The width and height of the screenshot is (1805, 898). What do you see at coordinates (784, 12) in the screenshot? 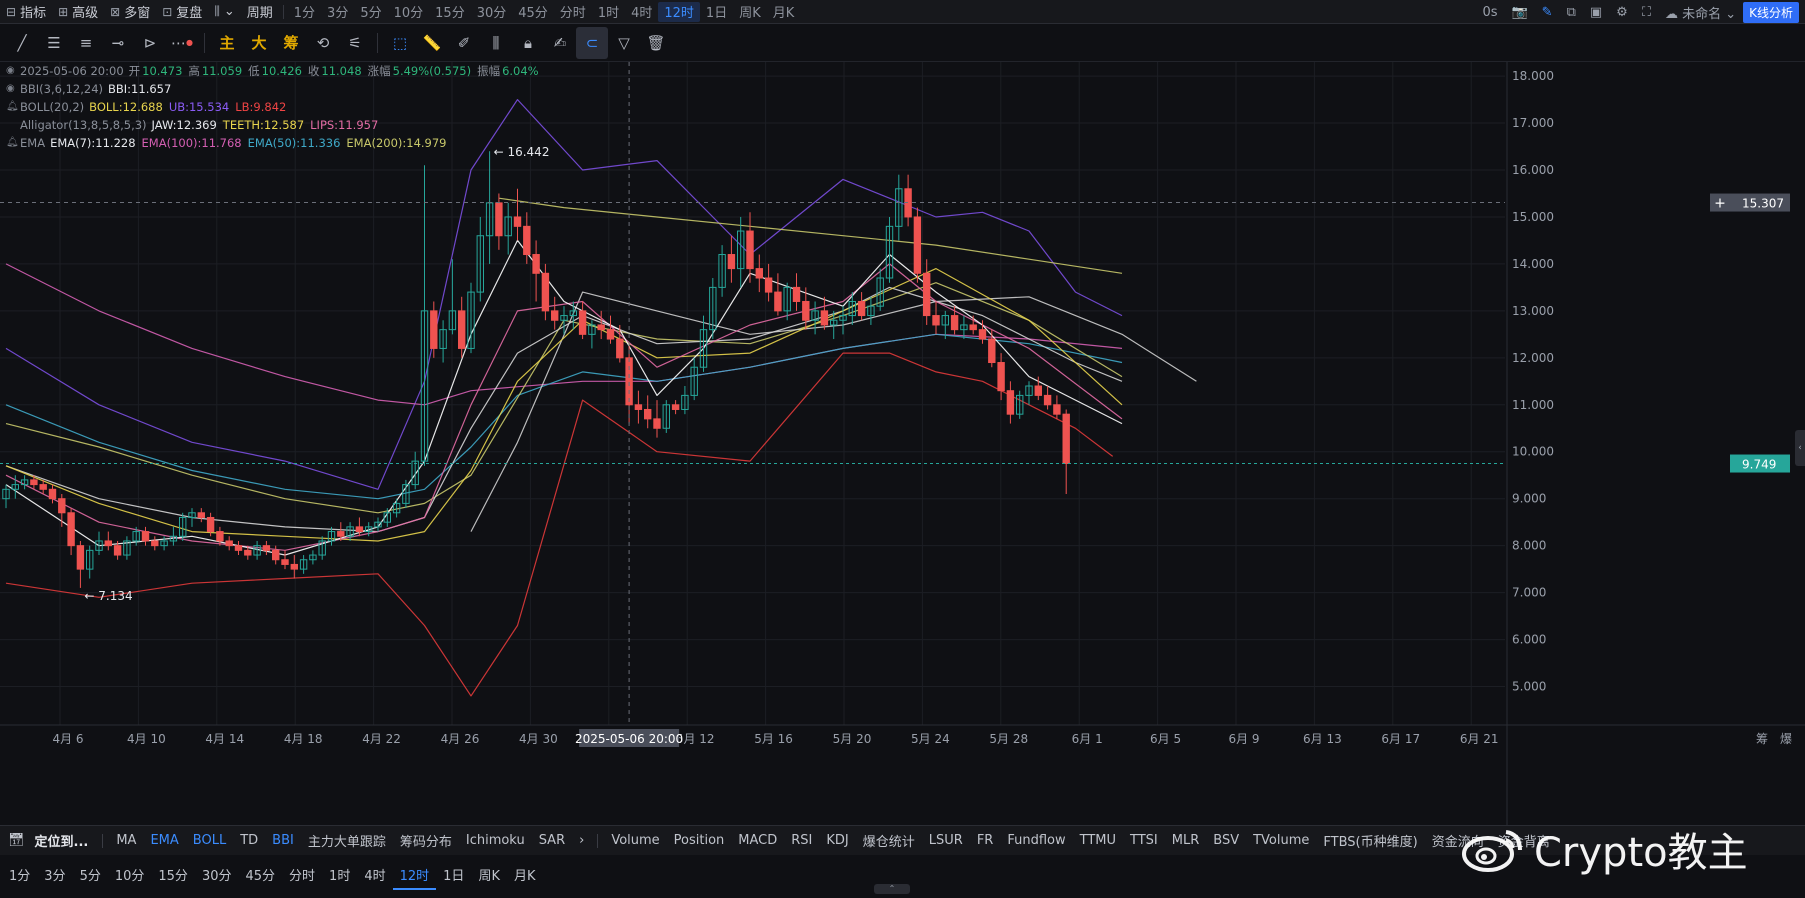
I see `timeframe-tab: 月K` at bounding box center [784, 12].